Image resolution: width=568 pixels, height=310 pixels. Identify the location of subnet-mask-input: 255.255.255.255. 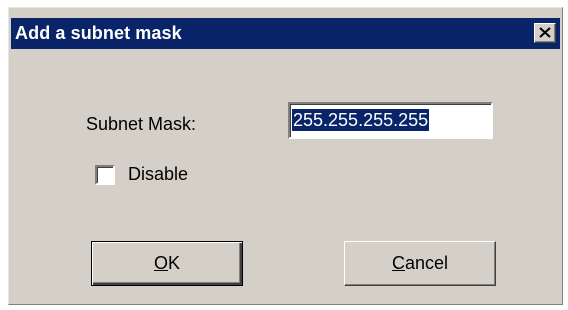
(390, 120).